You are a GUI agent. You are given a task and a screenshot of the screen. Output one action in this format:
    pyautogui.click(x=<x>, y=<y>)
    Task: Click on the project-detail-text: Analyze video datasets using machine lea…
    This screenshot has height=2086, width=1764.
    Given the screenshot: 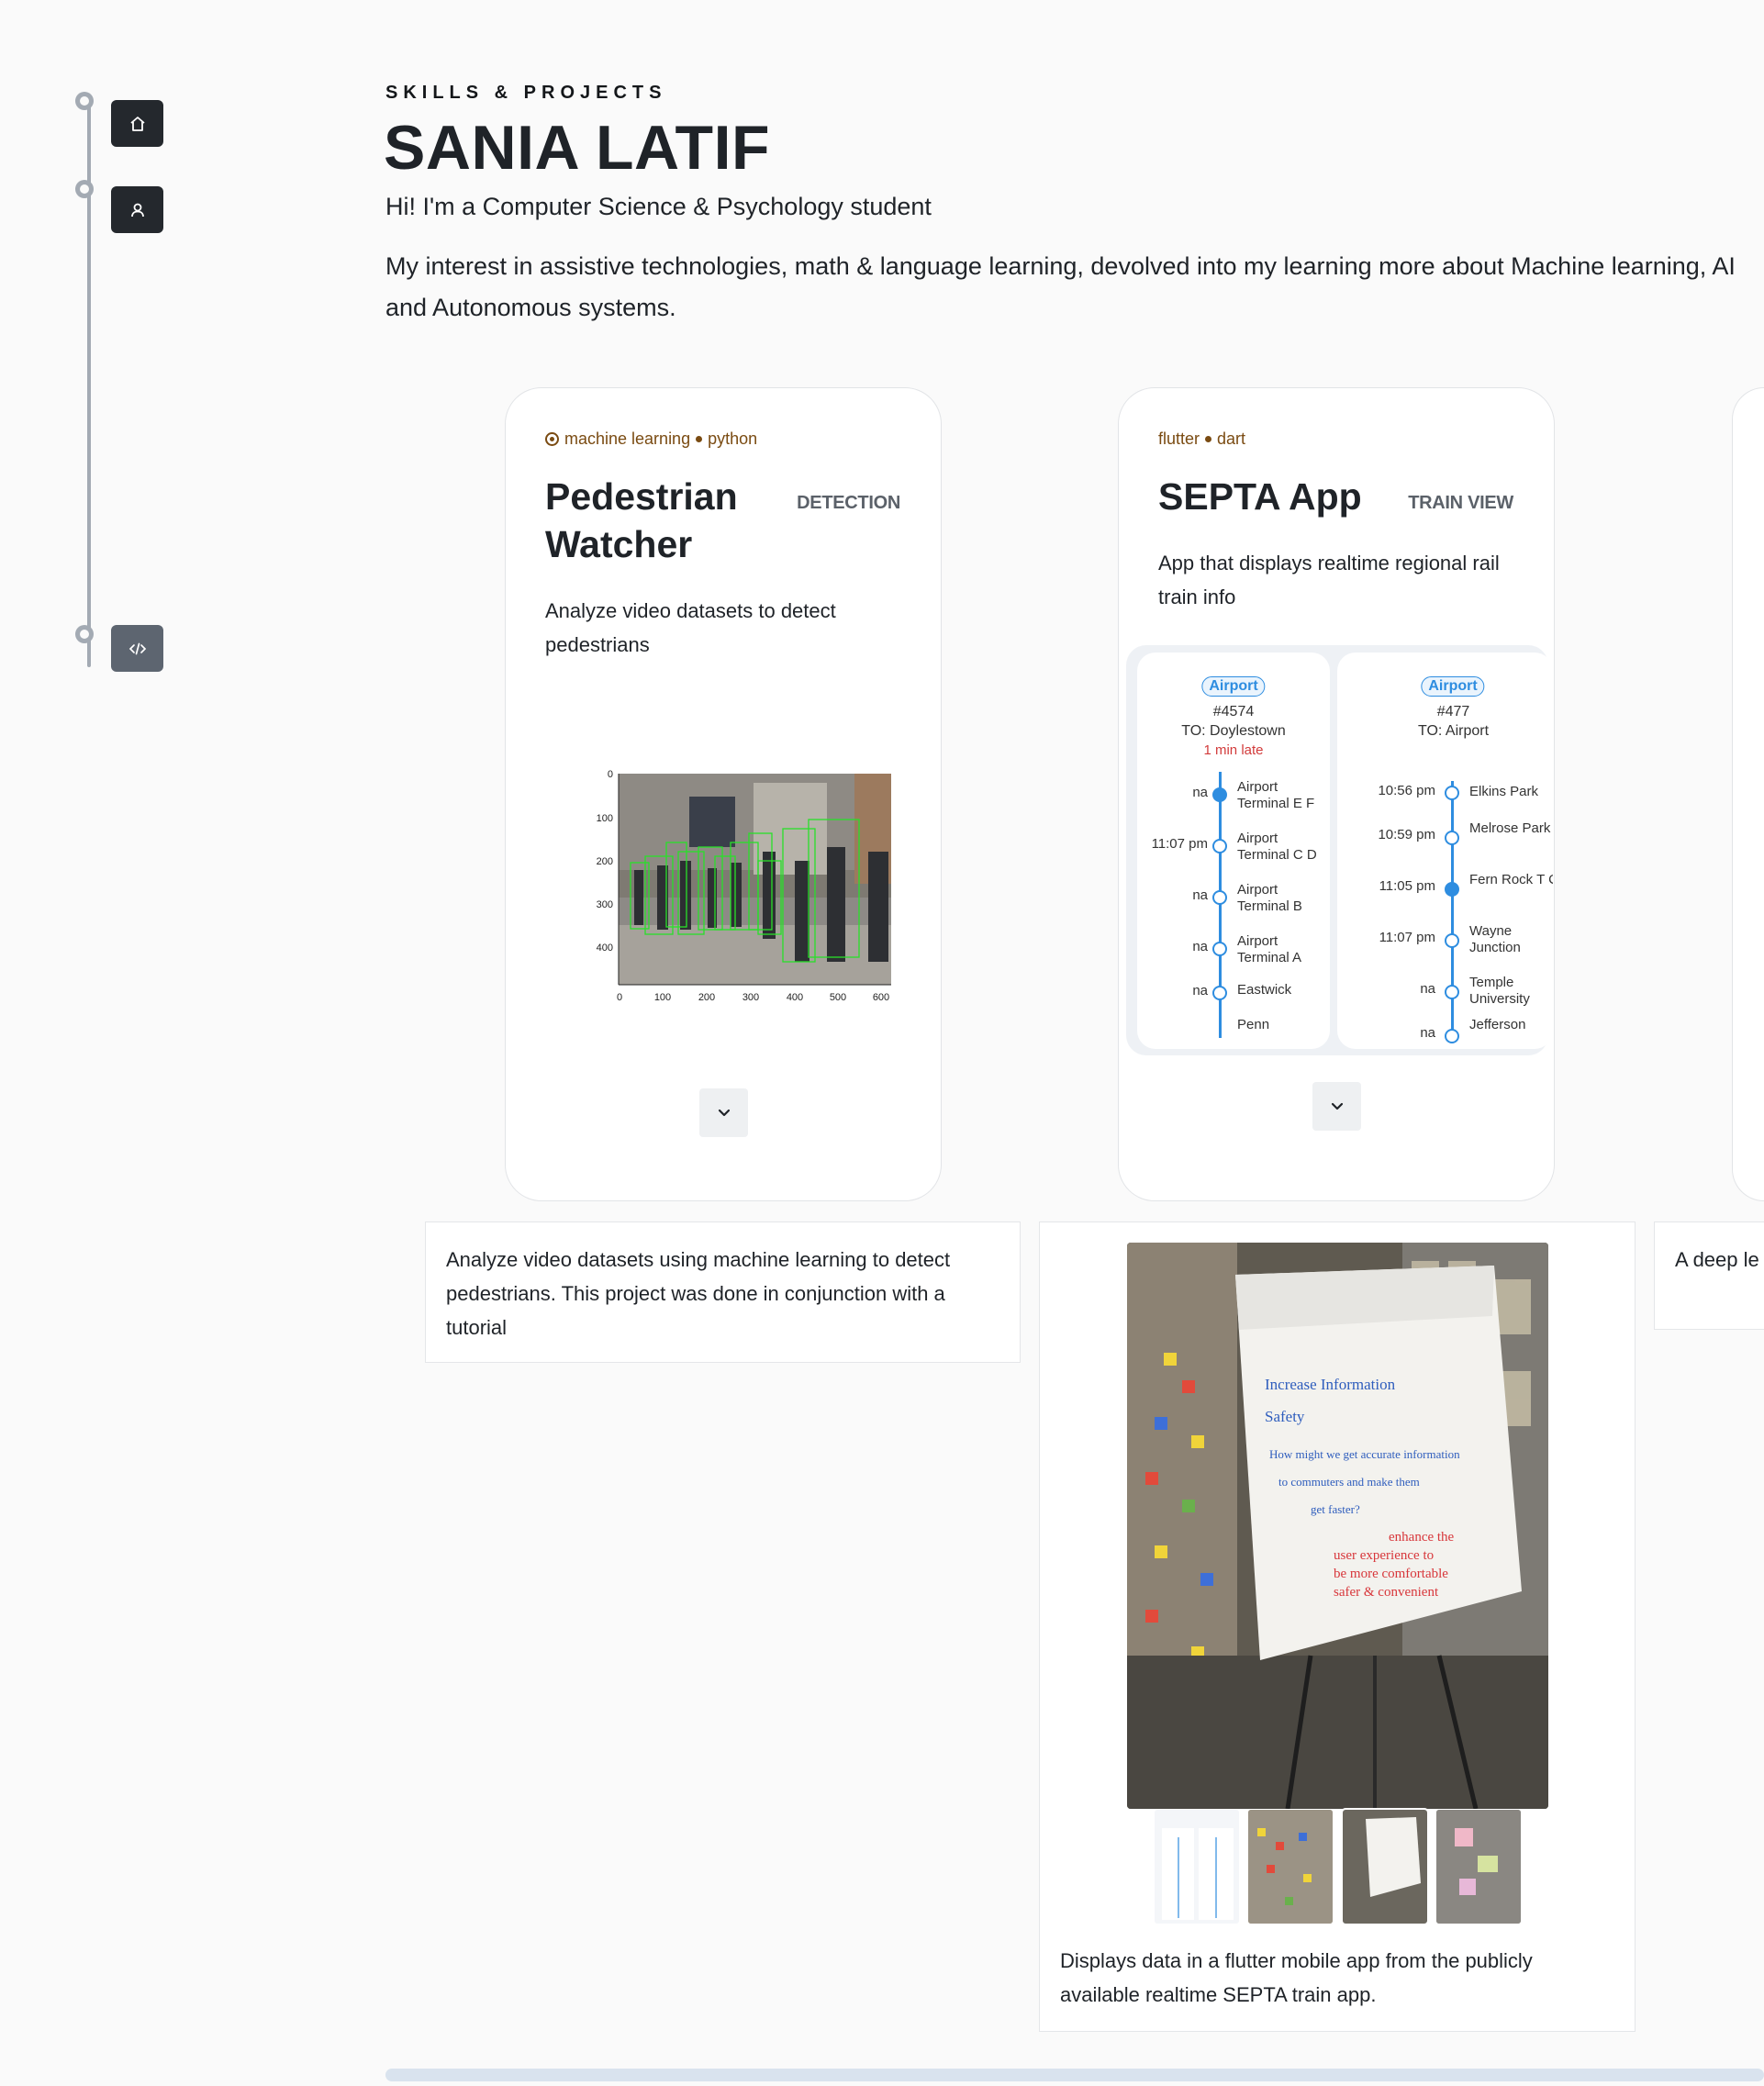 What is the action you would take?
    pyautogui.click(x=698, y=1293)
    